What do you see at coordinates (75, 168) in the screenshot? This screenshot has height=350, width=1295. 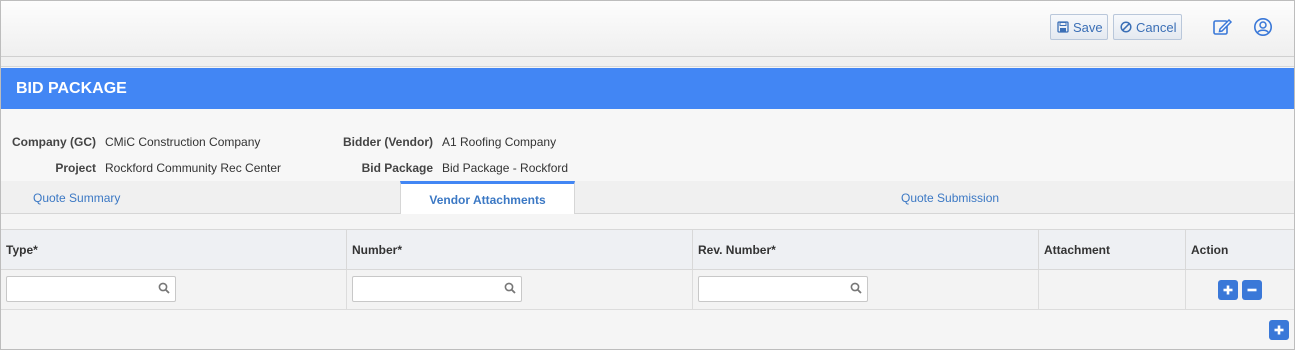 I see `project-label: Project` at bounding box center [75, 168].